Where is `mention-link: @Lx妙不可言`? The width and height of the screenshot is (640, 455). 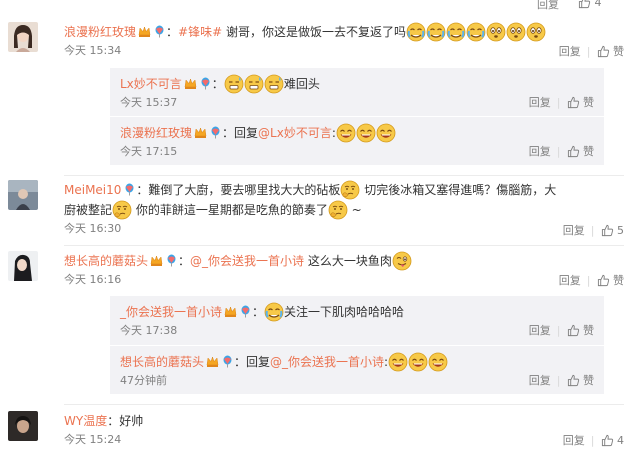
mention-link: @Lx妙不可言 is located at coordinates (295, 133).